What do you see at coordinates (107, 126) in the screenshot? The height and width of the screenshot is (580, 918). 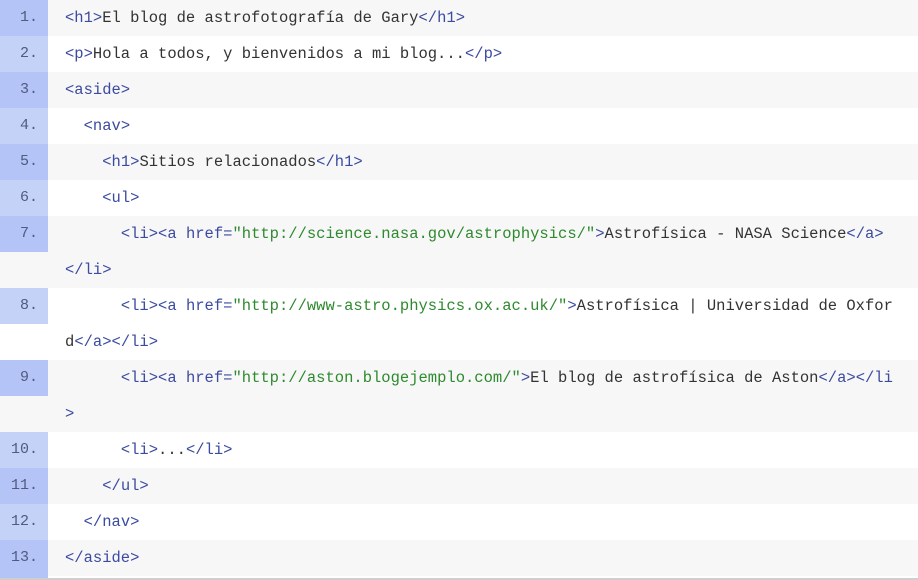 I see `code-token-tag: <nav>` at bounding box center [107, 126].